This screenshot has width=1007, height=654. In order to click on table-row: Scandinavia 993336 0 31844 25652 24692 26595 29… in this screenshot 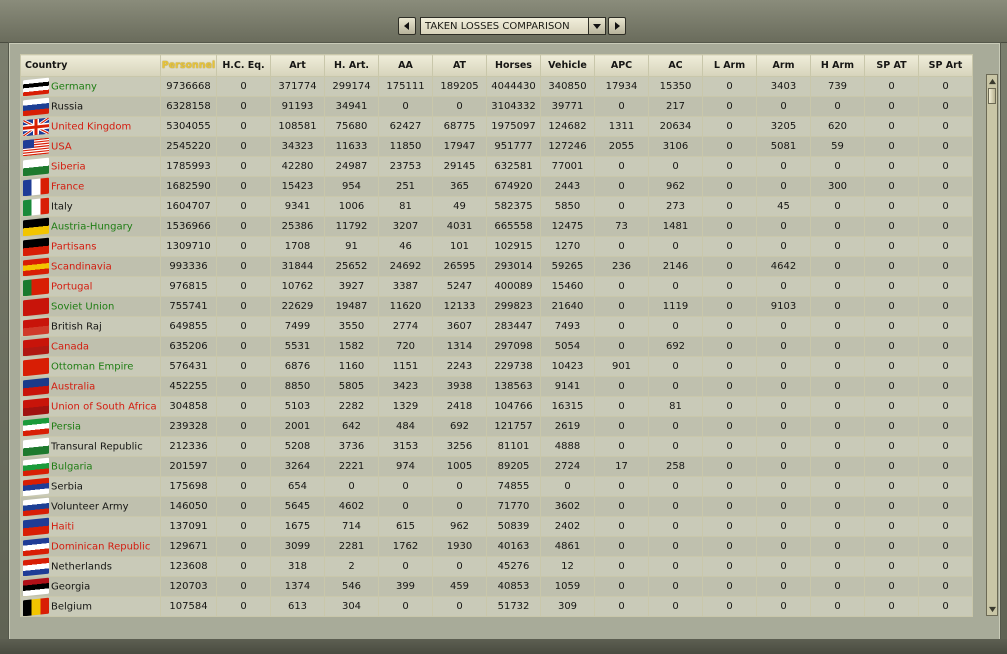, I will do `click(496, 266)`.